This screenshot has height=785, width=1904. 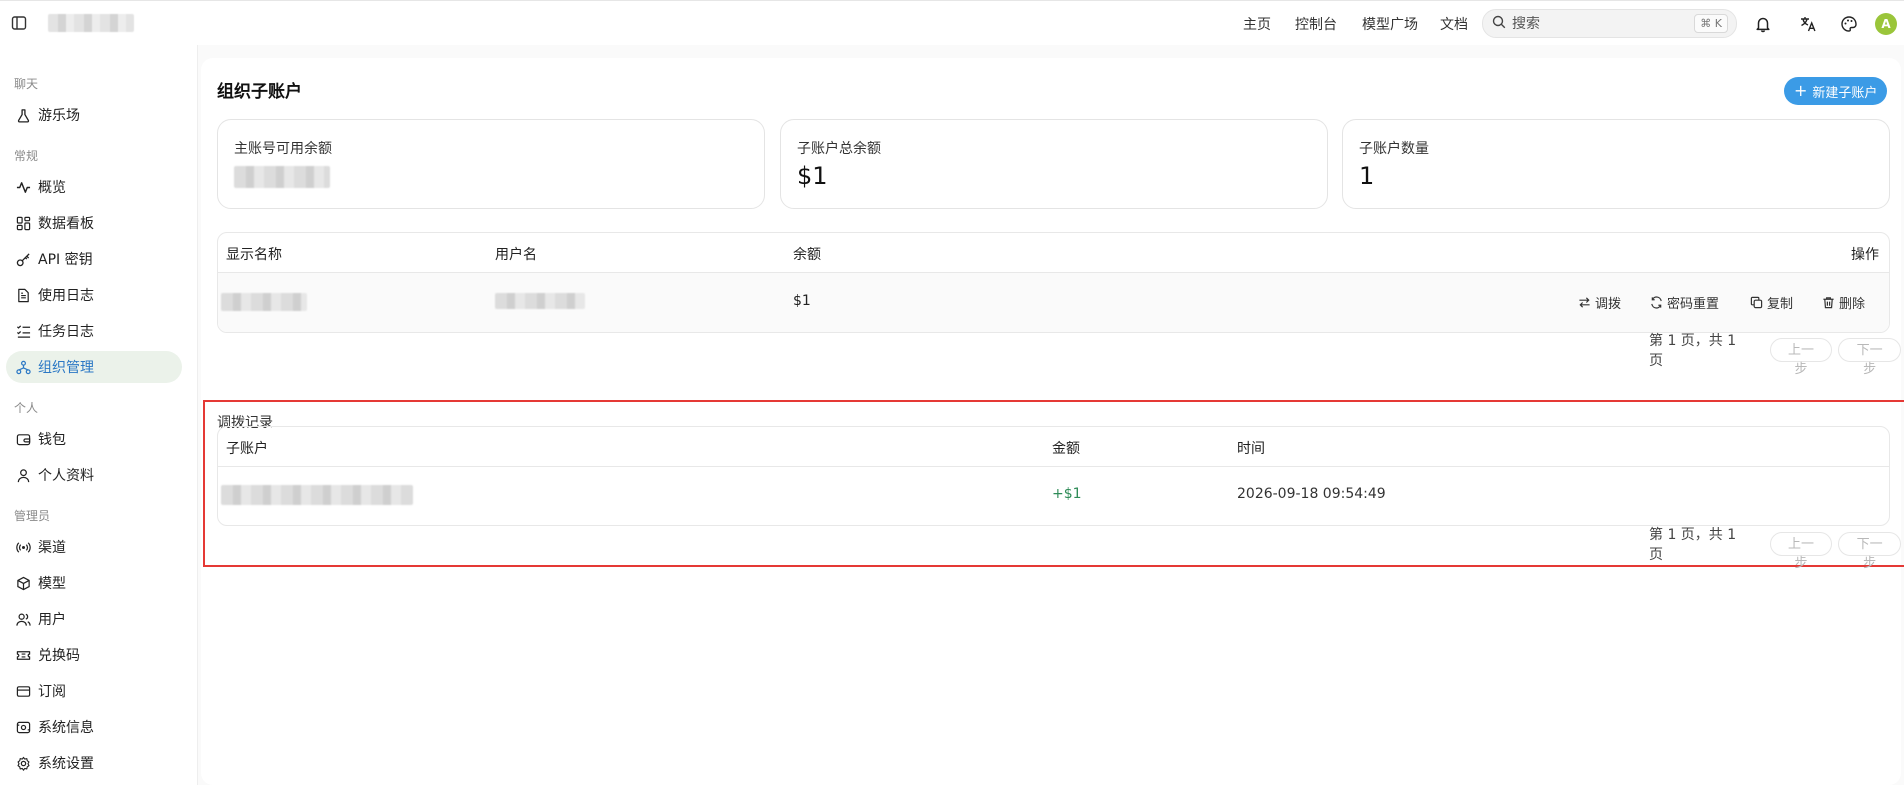 What do you see at coordinates (65, 260) in the screenshot?
I see `sidebar-item-label: API 密钥` at bounding box center [65, 260].